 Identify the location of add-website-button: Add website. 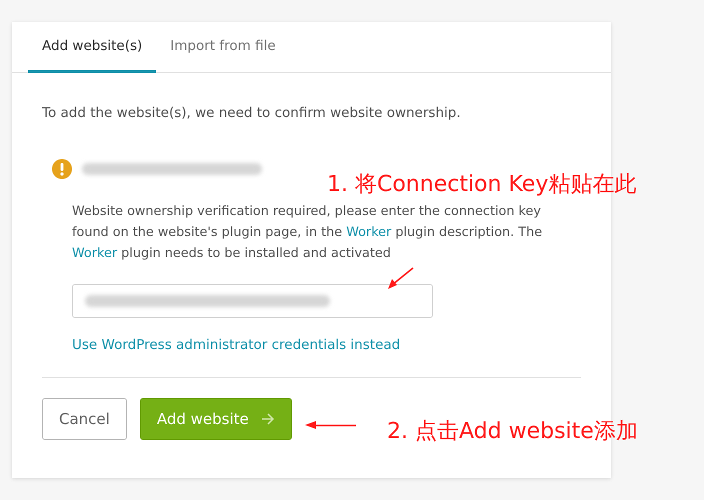
(216, 419).